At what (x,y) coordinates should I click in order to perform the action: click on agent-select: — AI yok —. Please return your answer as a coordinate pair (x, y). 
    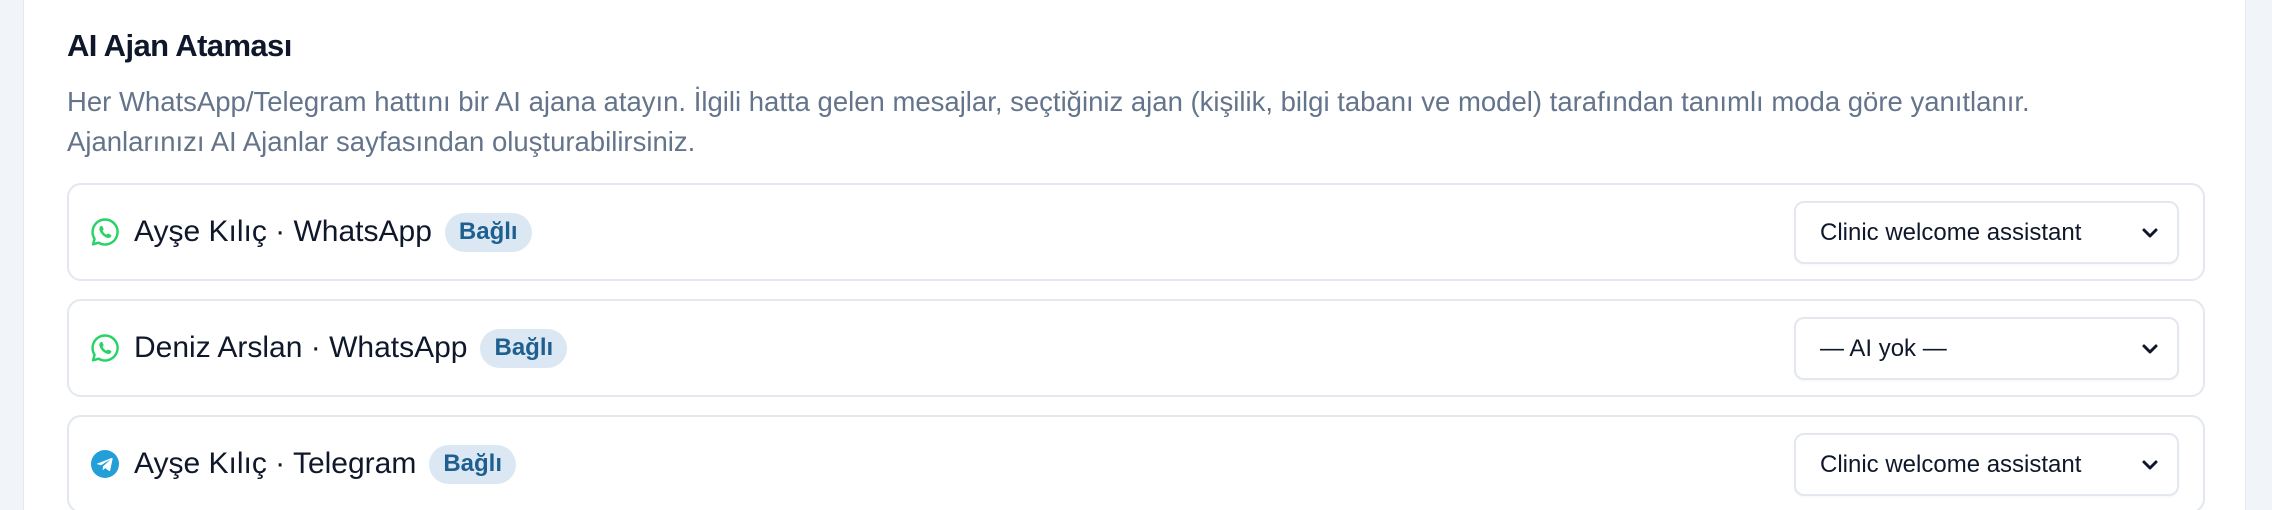
    Looking at the image, I should click on (1986, 348).